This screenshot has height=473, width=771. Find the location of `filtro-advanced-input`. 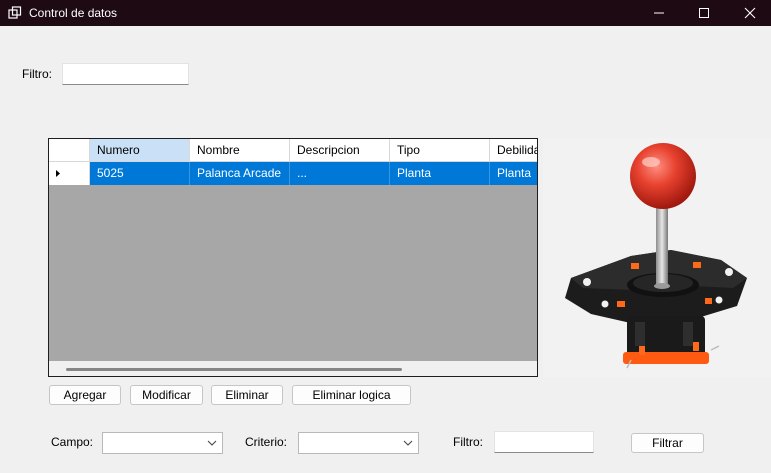

filtro-advanced-input is located at coordinates (544, 442).